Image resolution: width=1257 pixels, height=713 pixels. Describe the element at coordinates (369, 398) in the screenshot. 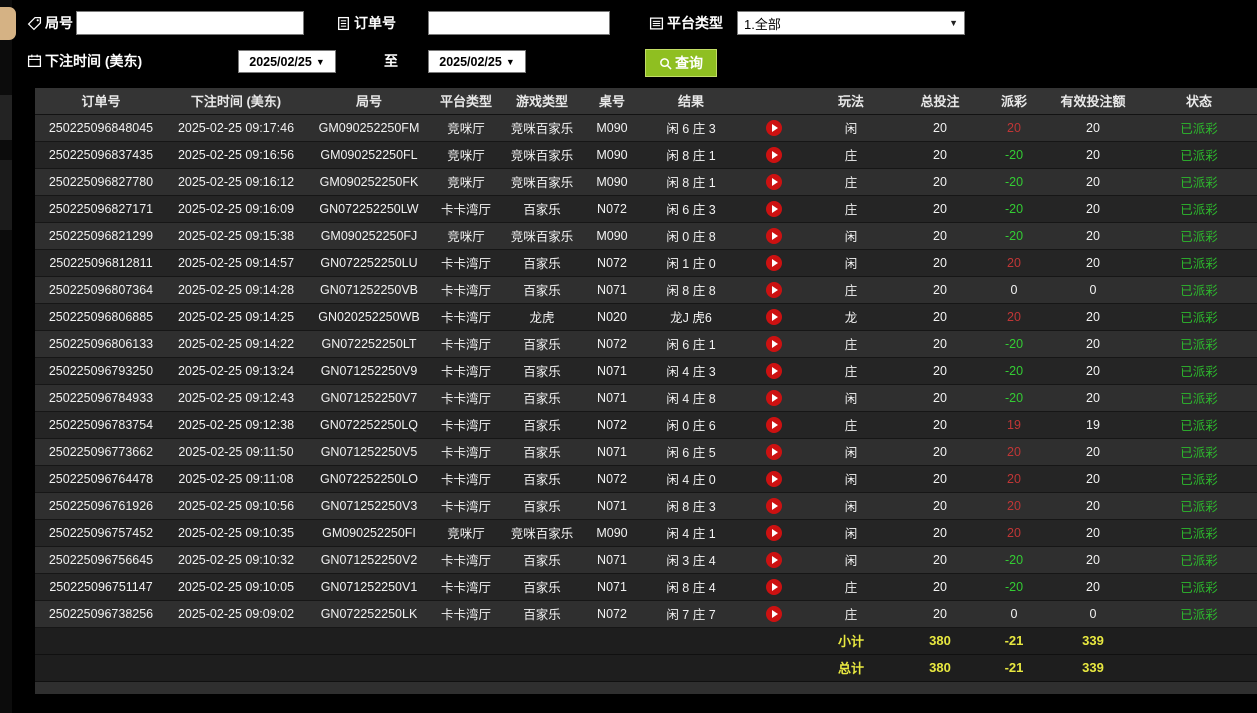

I see `cell-round-no: GN071252250V7` at that location.